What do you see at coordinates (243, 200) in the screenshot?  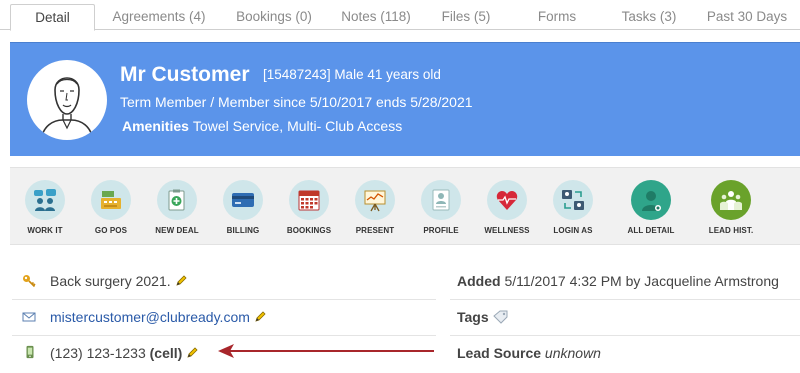 I see `credit-card-icon` at bounding box center [243, 200].